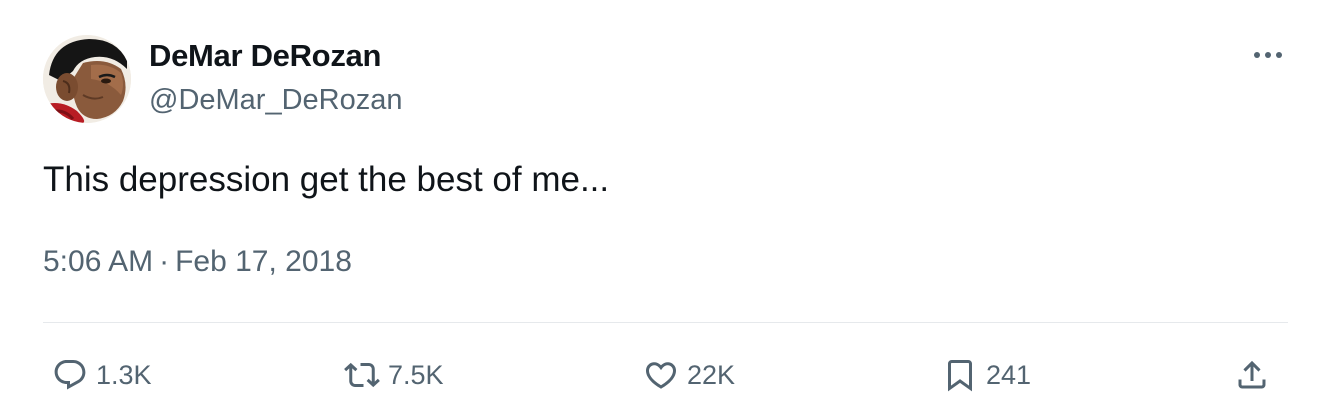 This screenshot has width=1320, height=419. I want to click on share-icon, so click(1252, 374).